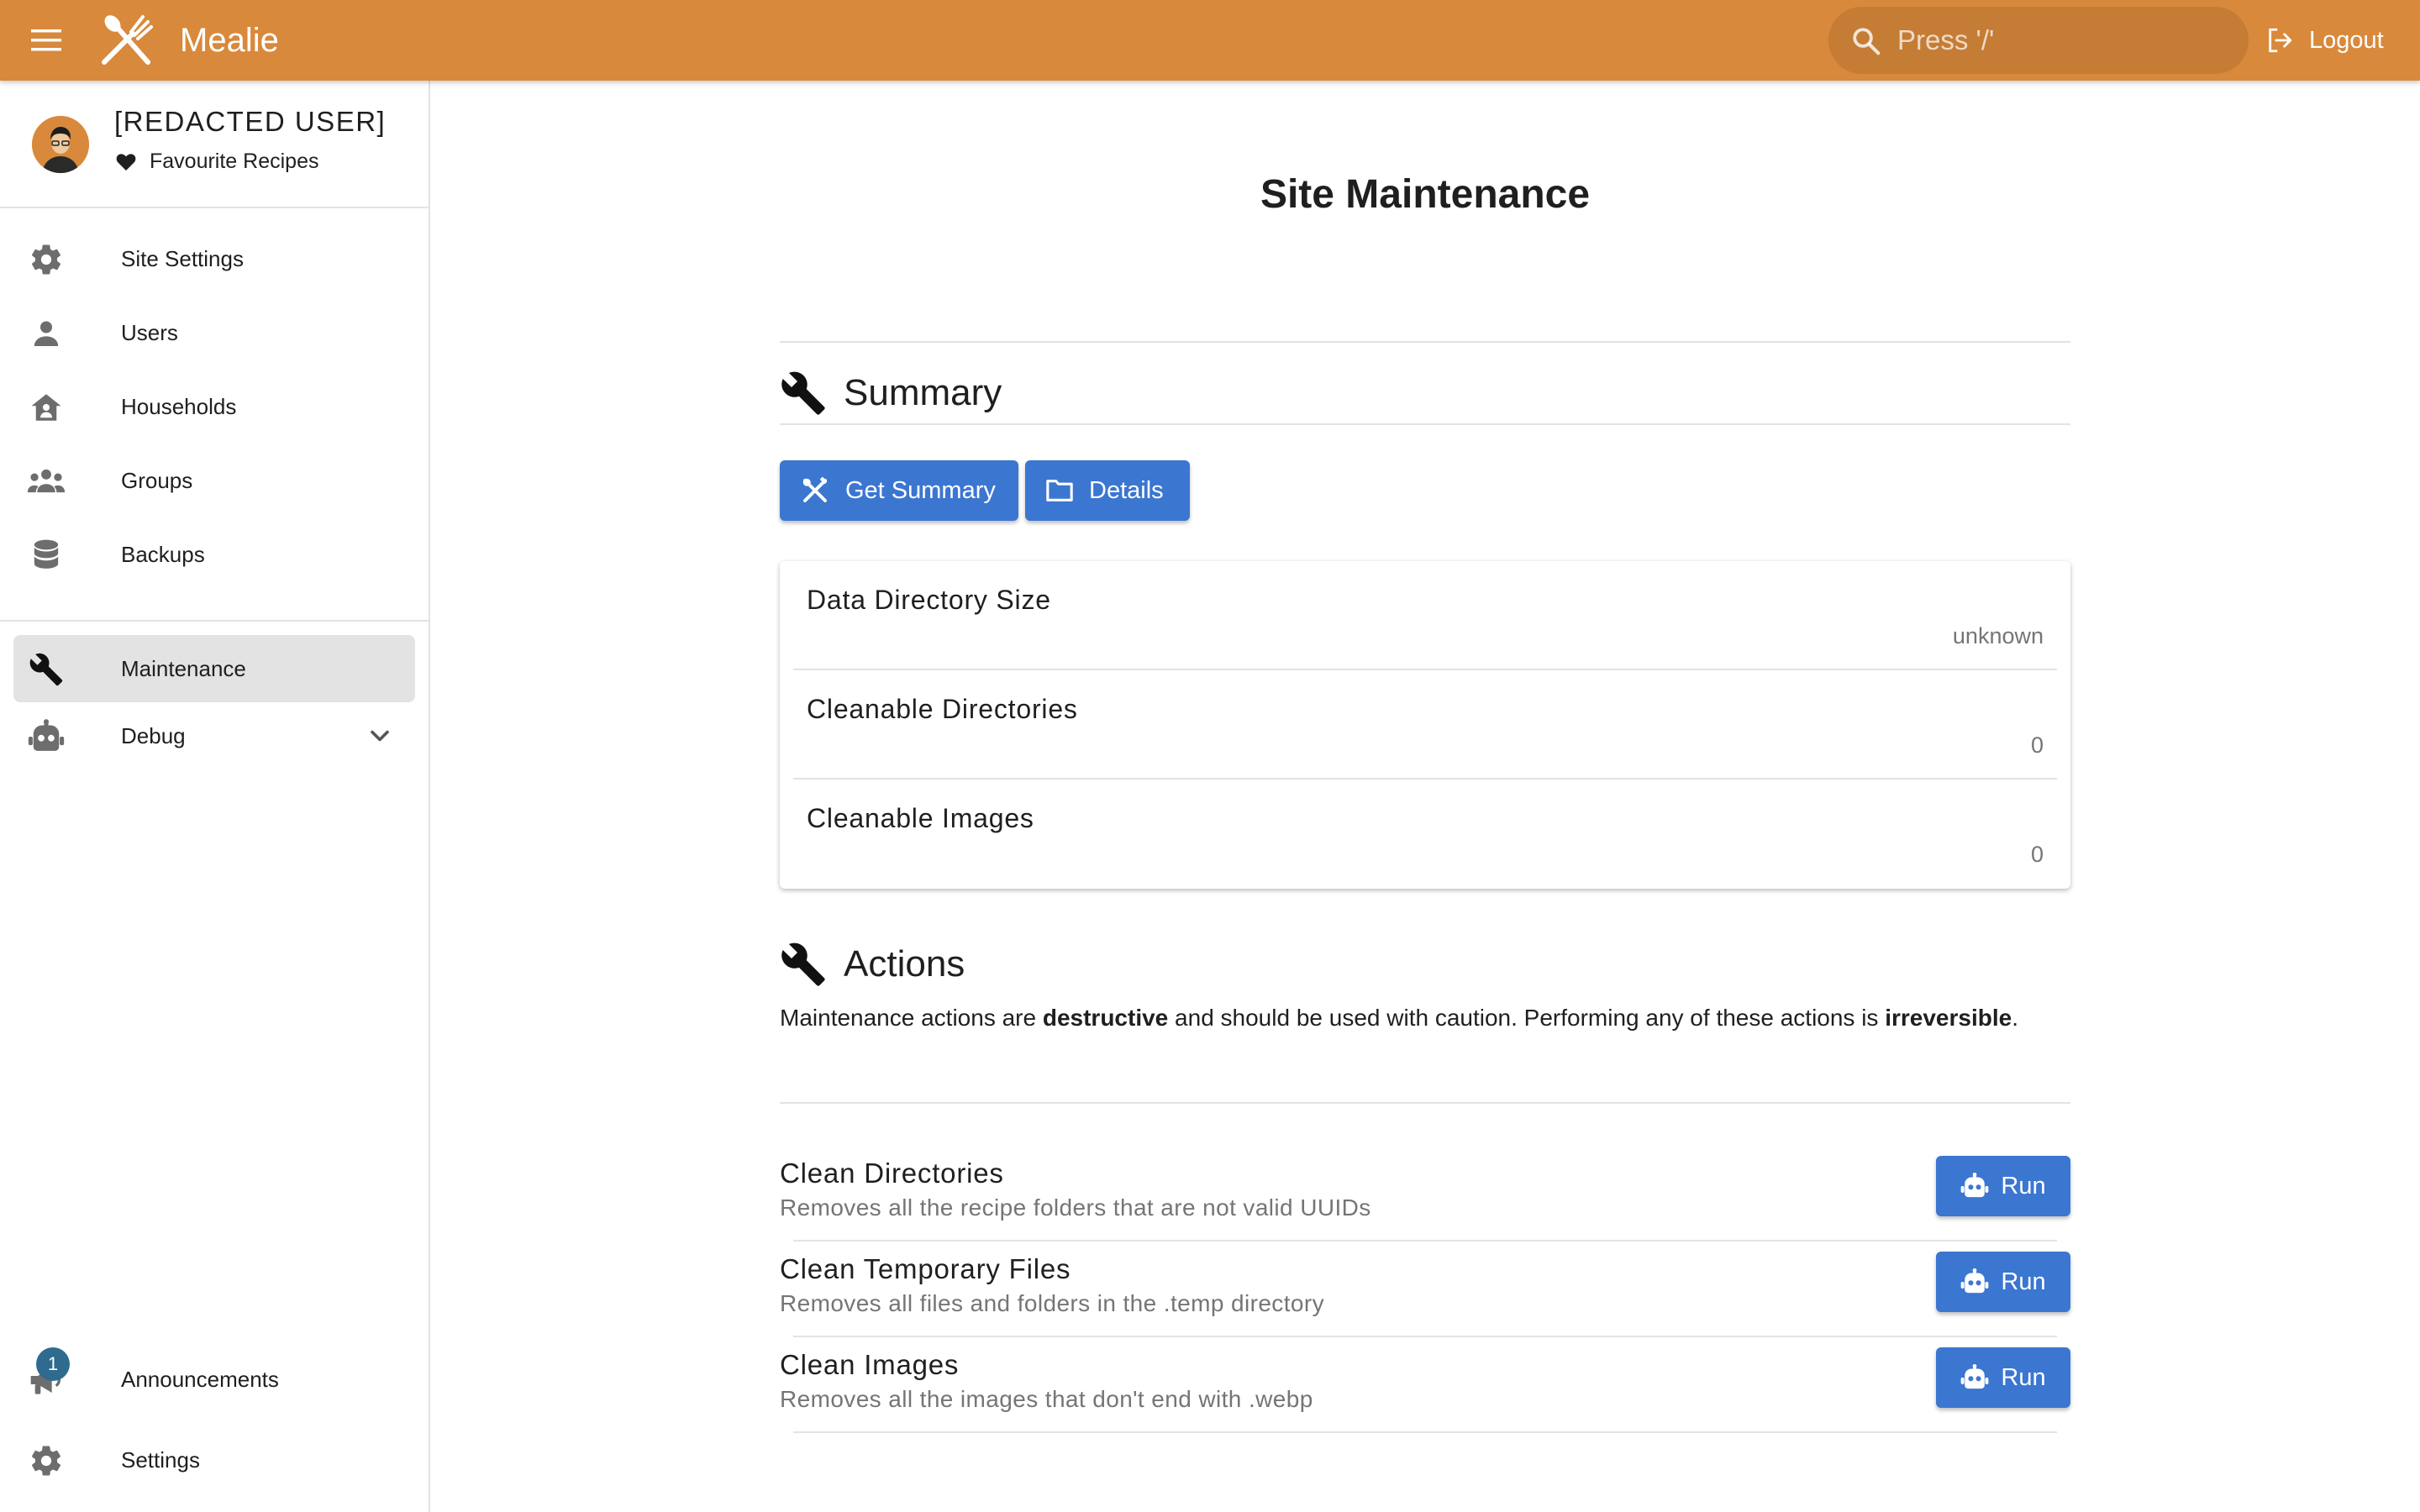 The height and width of the screenshot is (1512, 2420). I want to click on user-profile: [REDACTED USER] Favourite Recipes, so click(214, 144).